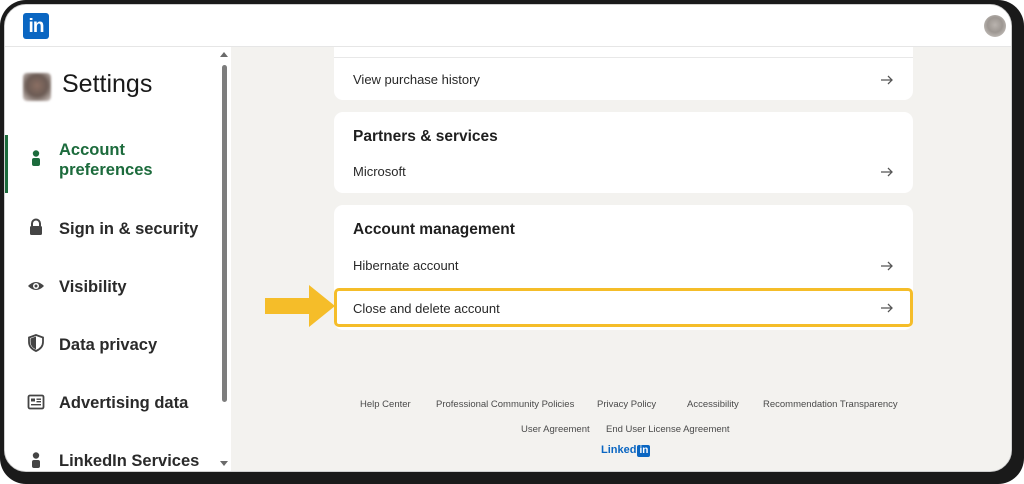 The height and width of the screenshot is (484, 1024). What do you see at coordinates (644, 451) in the screenshot?
I see `logo-in: in` at bounding box center [644, 451].